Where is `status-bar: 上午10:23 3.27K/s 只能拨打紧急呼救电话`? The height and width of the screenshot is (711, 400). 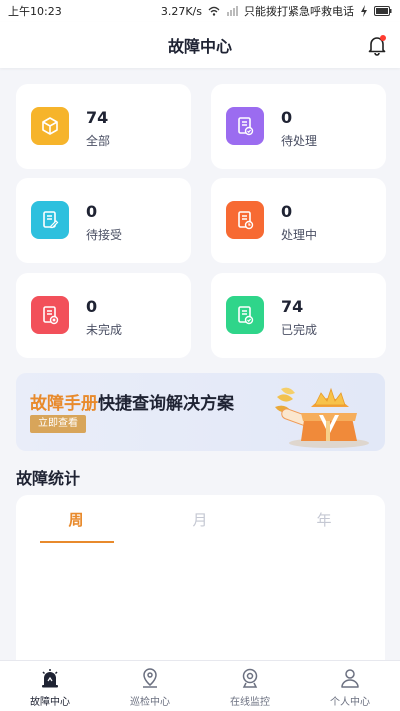
status-bar: 上午10:23 3.27K/s 只能拨打紧急呼救电话 is located at coordinates (200, 11).